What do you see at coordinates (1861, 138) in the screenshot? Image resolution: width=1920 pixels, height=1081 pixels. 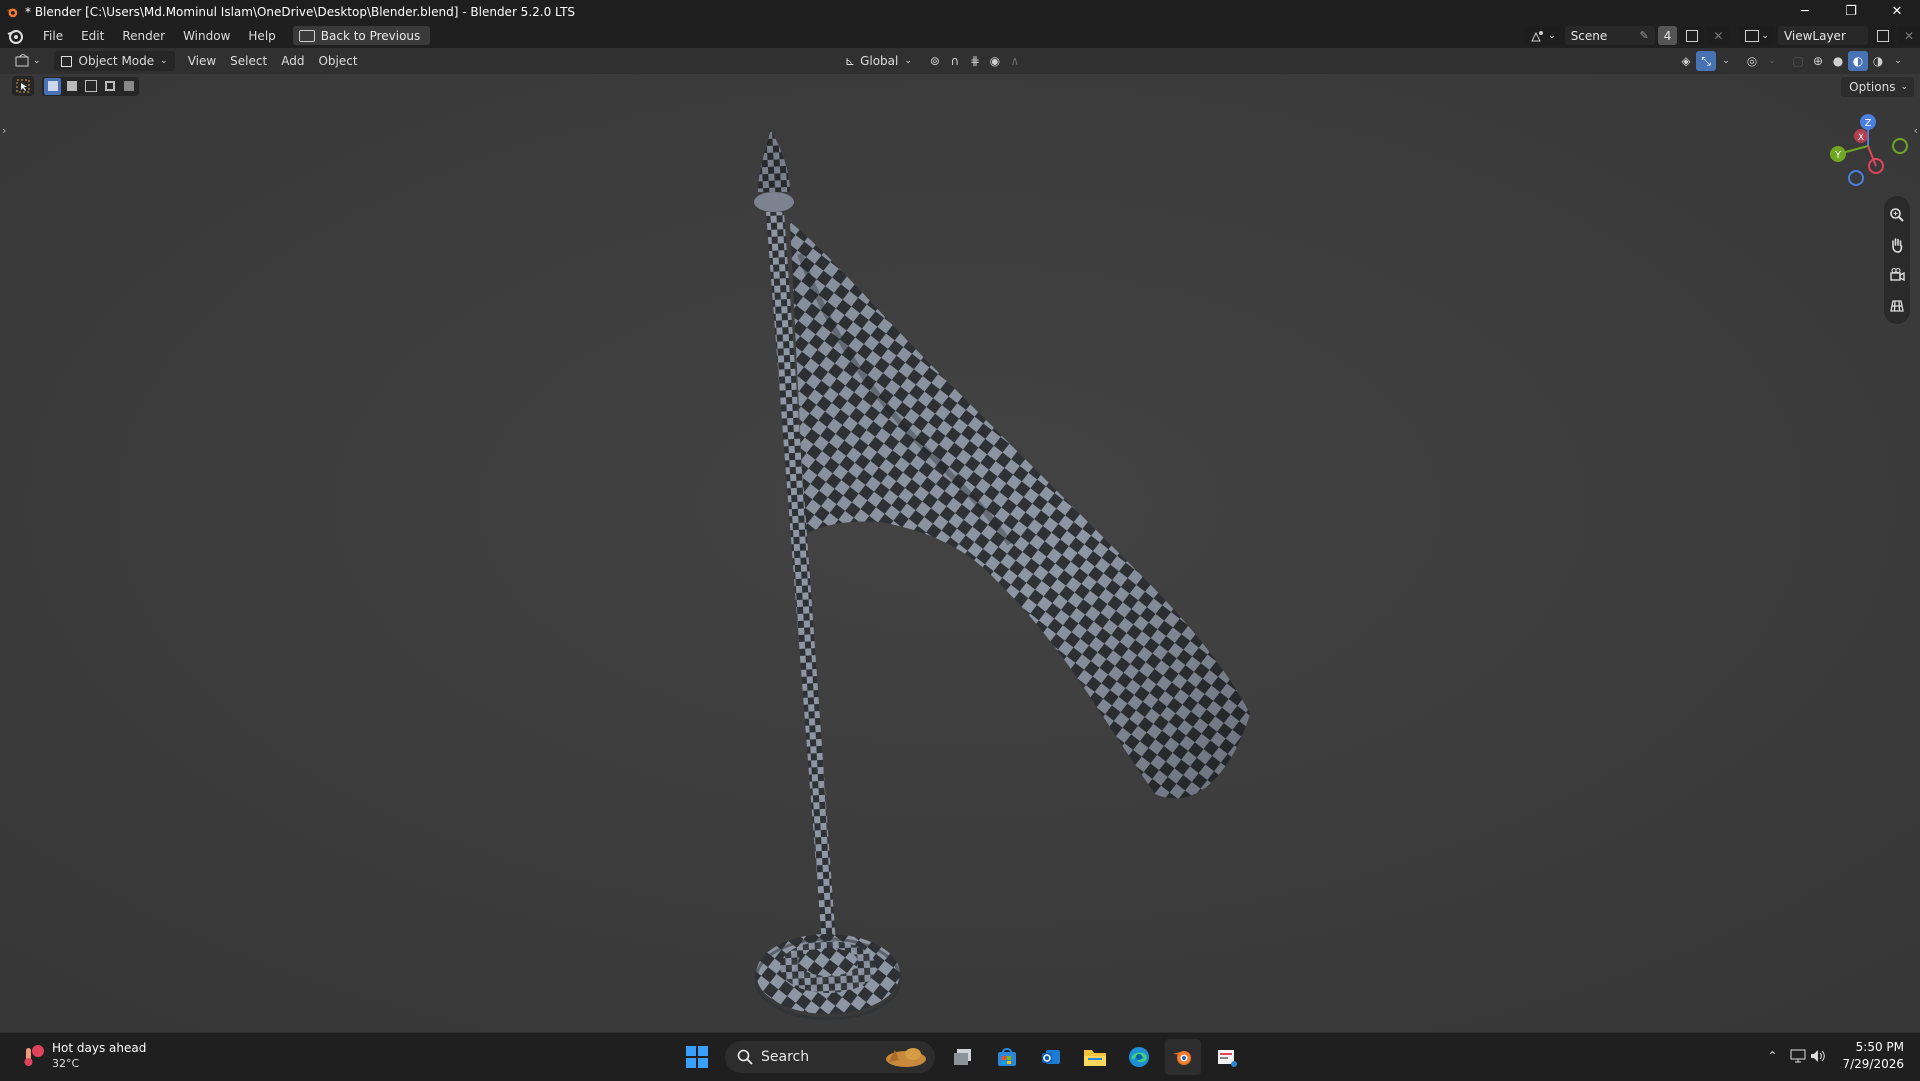 I see `gizmo-x-label: X` at bounding box center [1861, 138].